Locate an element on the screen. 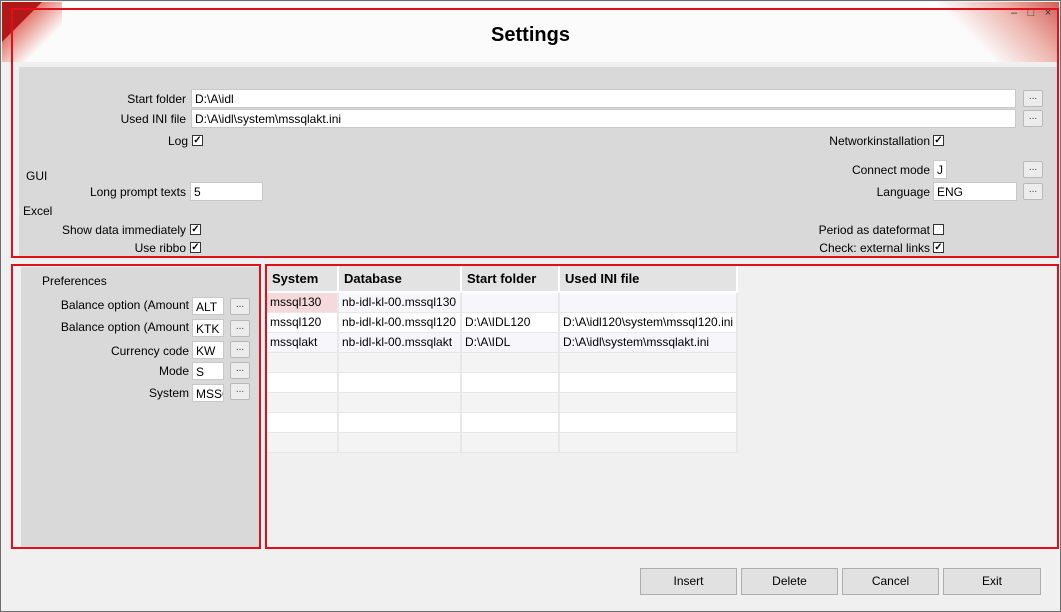 The width and height of the screenshot is (1061, 612). column-header-system: System is located at coordinates (303, 279).